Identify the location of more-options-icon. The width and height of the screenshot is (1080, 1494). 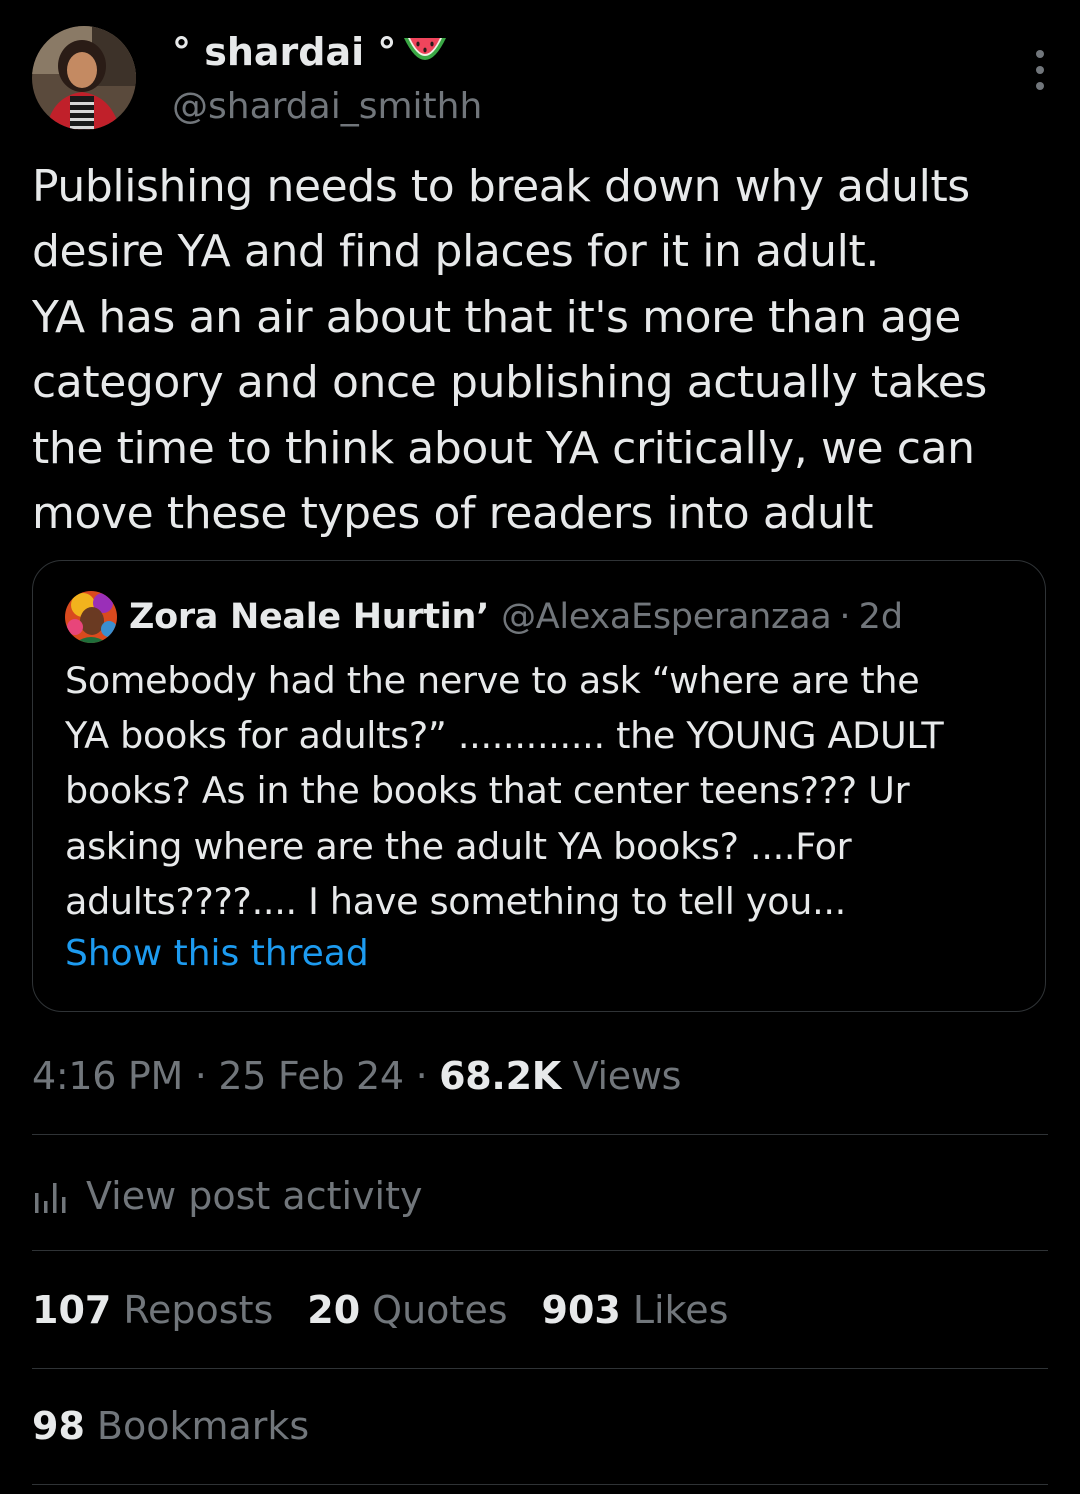
(1040, 70).